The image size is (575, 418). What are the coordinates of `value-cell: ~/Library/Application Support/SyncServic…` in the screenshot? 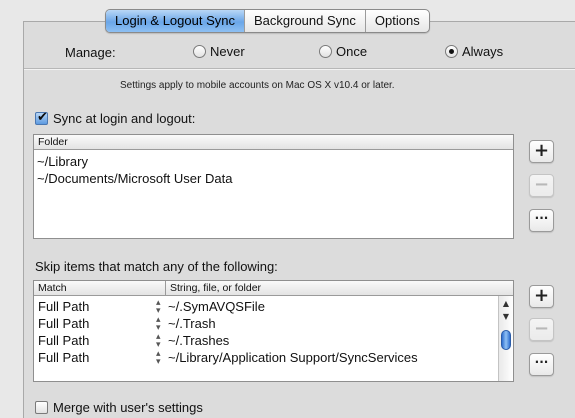 It's located at (293, 357).